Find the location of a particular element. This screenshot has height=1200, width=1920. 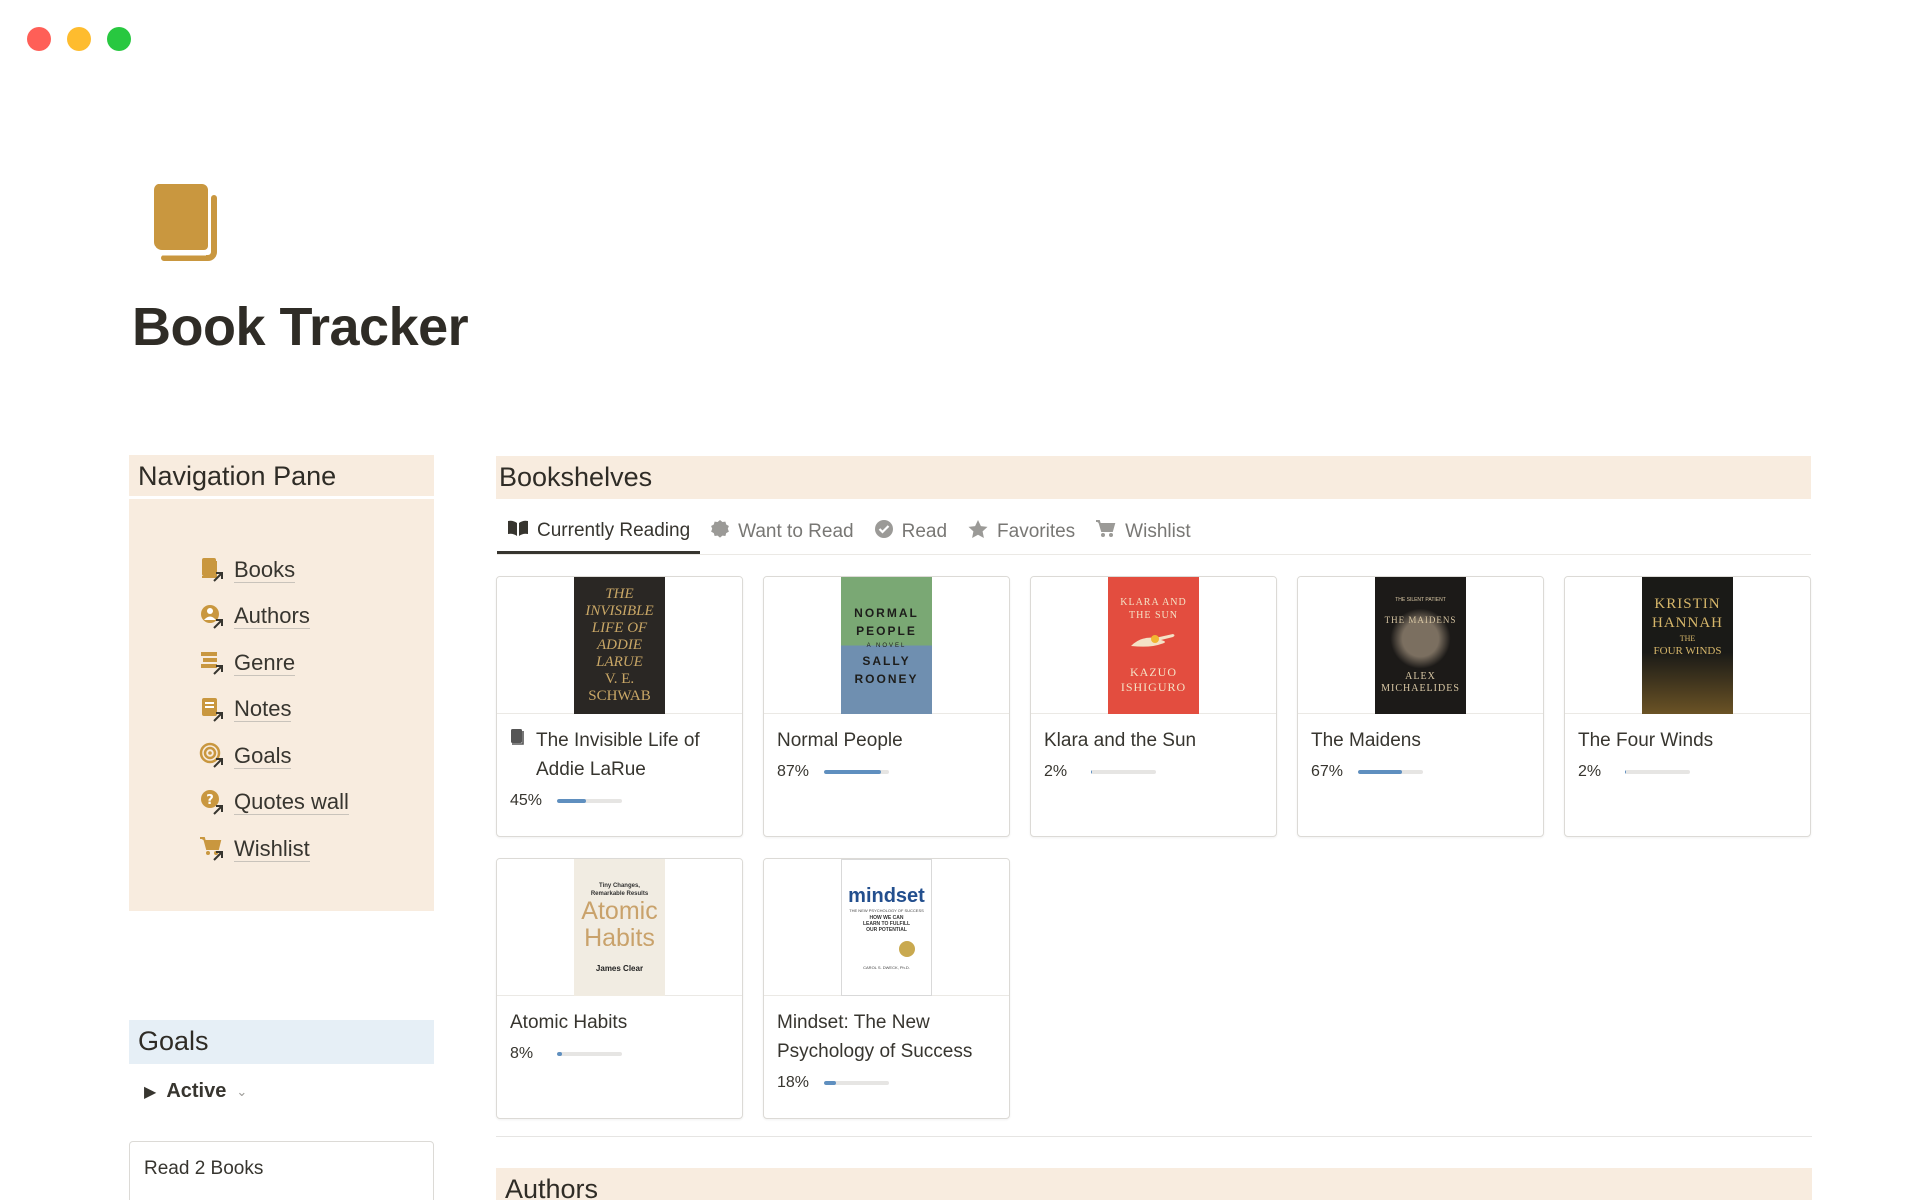

chevron-down-icon: ⌄ is located at coordinates (242, 1091).